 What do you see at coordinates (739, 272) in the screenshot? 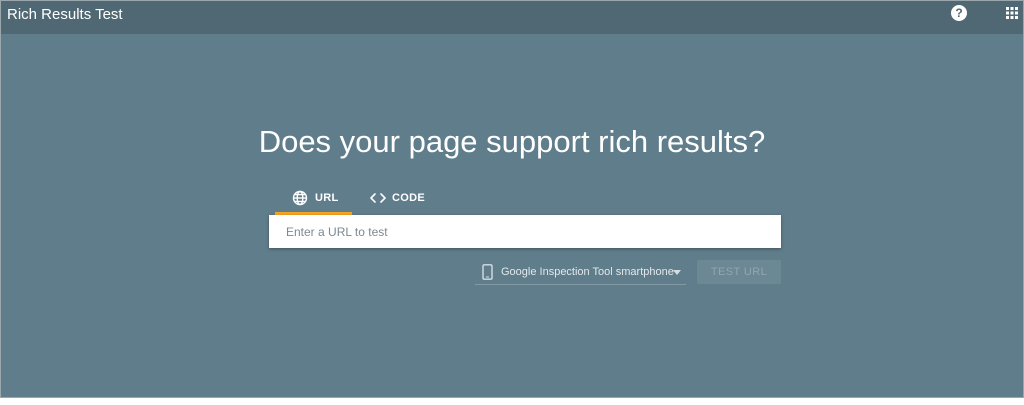
I see `test-url-button: TEST URL` at bounding box center [739, 272].